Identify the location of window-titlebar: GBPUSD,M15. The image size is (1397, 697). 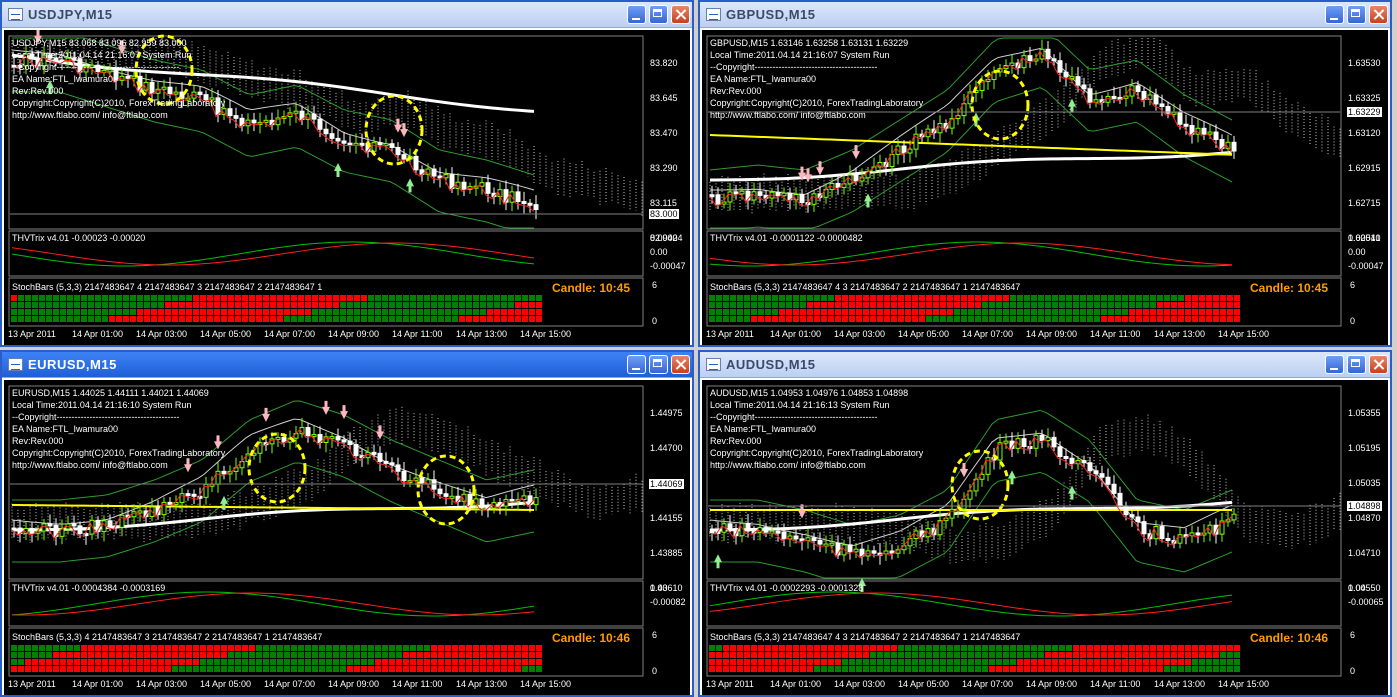
(1045, 15).